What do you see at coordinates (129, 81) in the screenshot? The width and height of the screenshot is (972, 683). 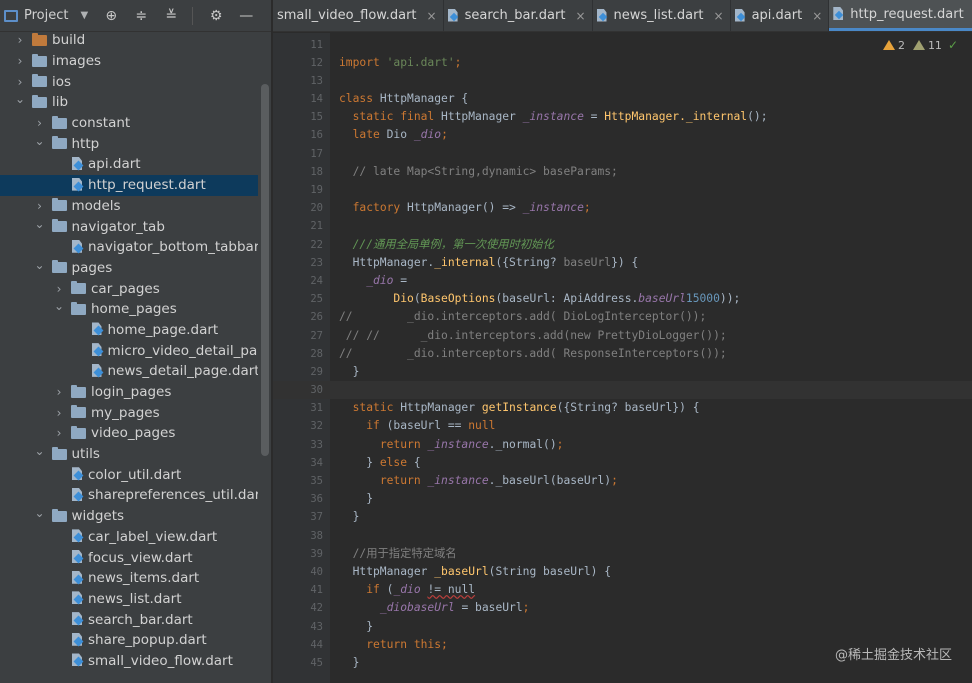 I see `tree-folder: › ios` at bounding box center [129, 81].